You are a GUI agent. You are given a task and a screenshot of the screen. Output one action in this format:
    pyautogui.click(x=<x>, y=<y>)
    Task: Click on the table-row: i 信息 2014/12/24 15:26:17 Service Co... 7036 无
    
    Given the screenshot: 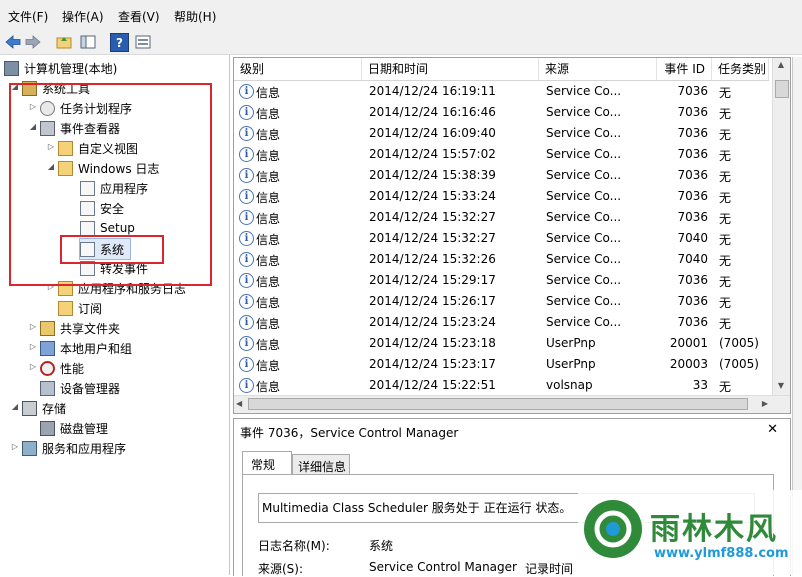 What is the action you would take?
    pyautogui.click(x=501, y=301)
    